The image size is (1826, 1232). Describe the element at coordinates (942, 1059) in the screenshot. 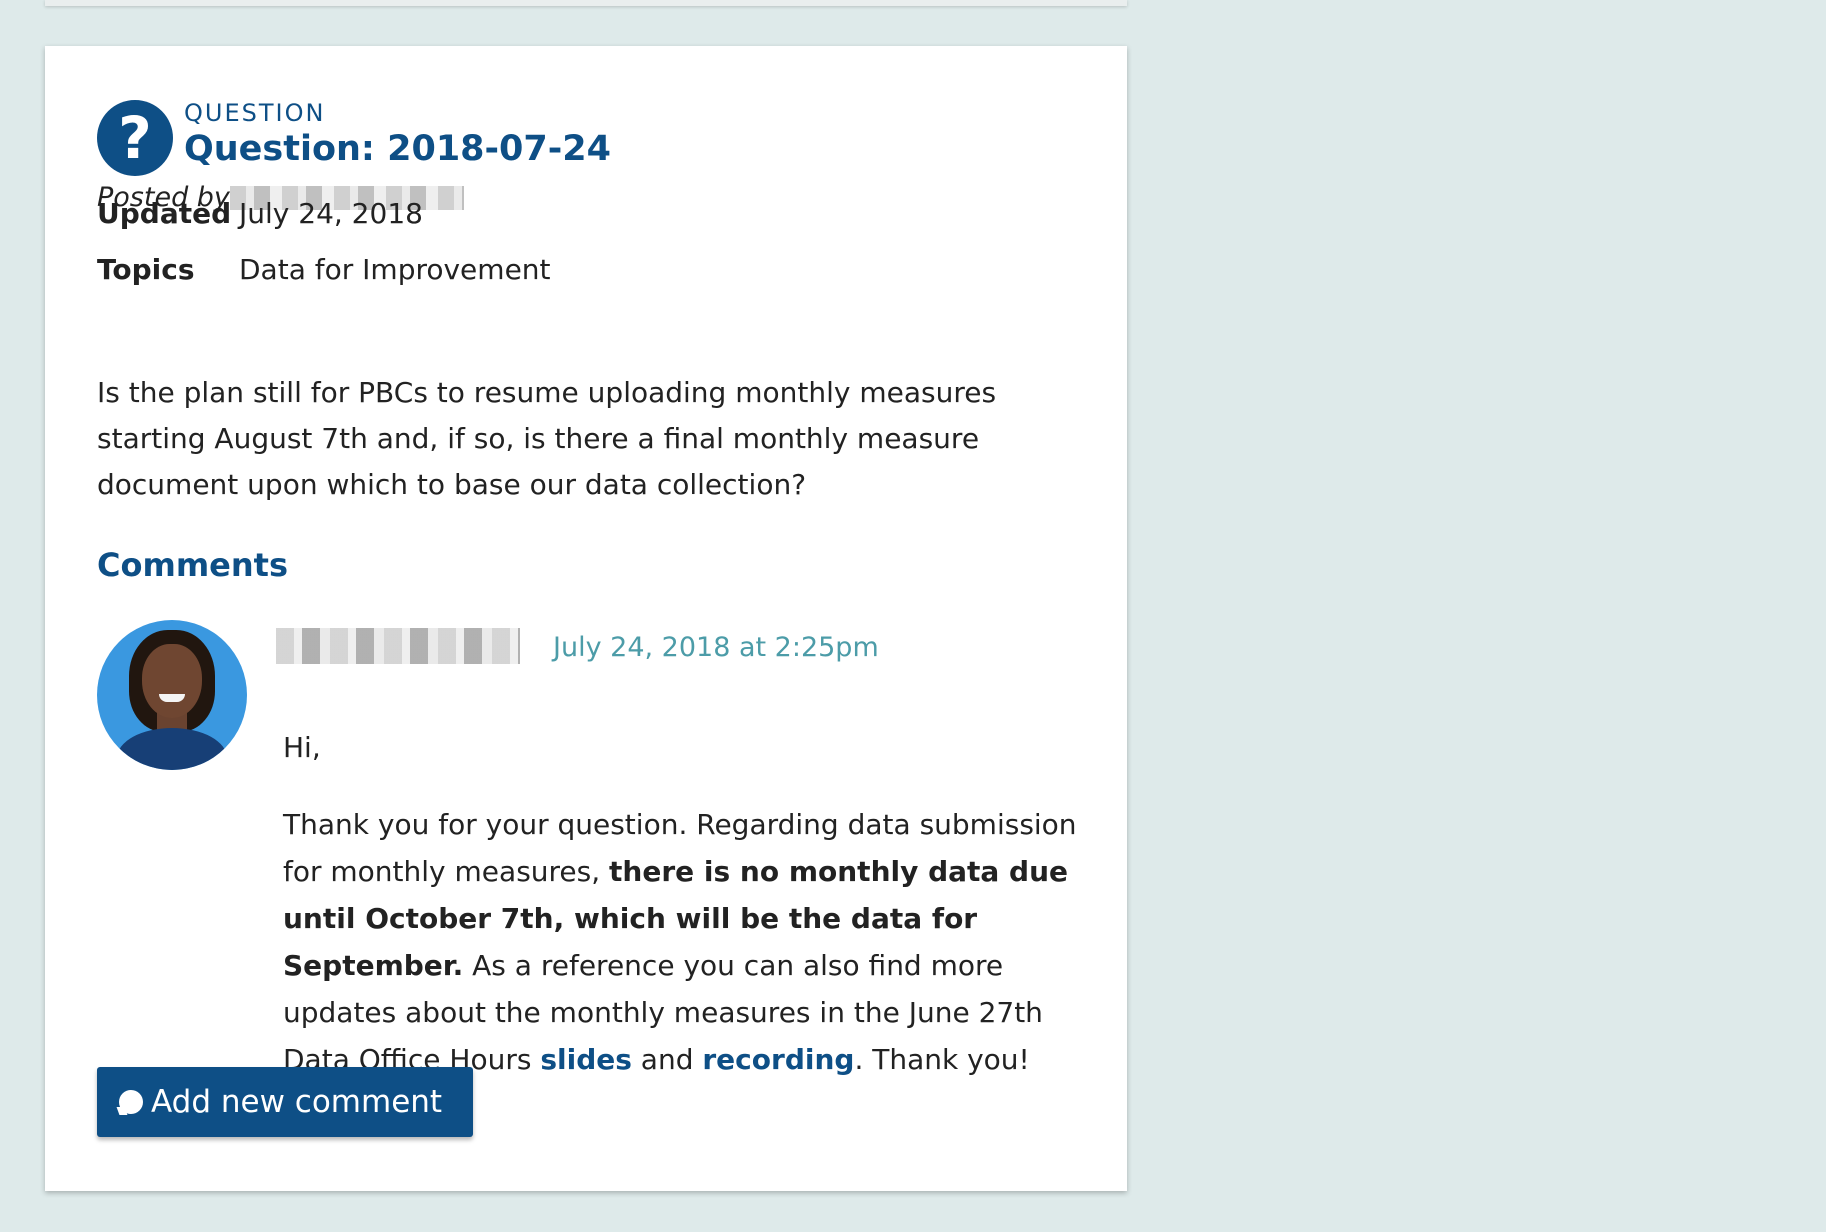

I see `comment-closing: . Thank you!` at that location.